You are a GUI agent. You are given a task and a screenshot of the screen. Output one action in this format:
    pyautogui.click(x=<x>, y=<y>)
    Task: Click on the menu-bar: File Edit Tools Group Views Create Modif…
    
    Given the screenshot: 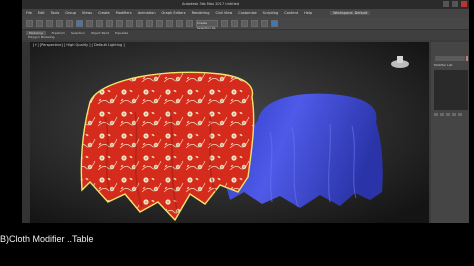 What is the action you would take?
    pyautogui.click(x=245, y=13)
    